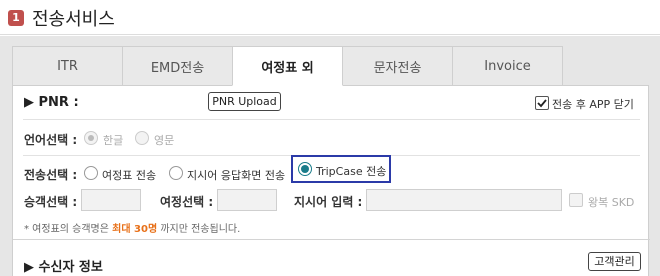  What do you see at coordinates (287, 66) in the screenshot?
I see `tab-itinerary-etc: 여정표 외` at bounding box center [287, 66].